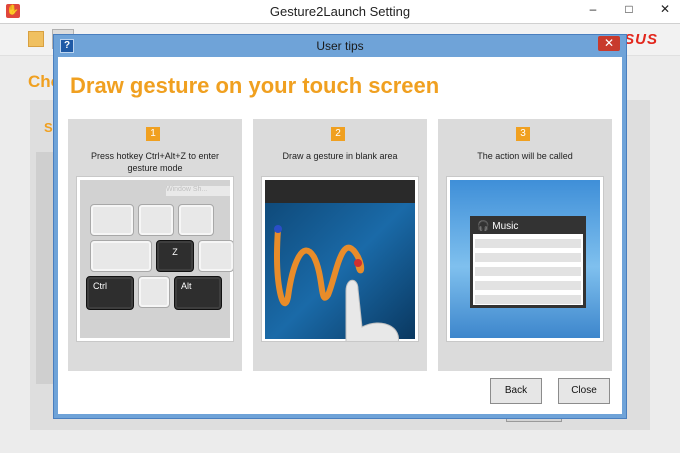 The image size is (680, 453). What do you see at coordinates (584, 391) in the screenshot?
I see `close-button: Close` at bounding box center [584, 391].